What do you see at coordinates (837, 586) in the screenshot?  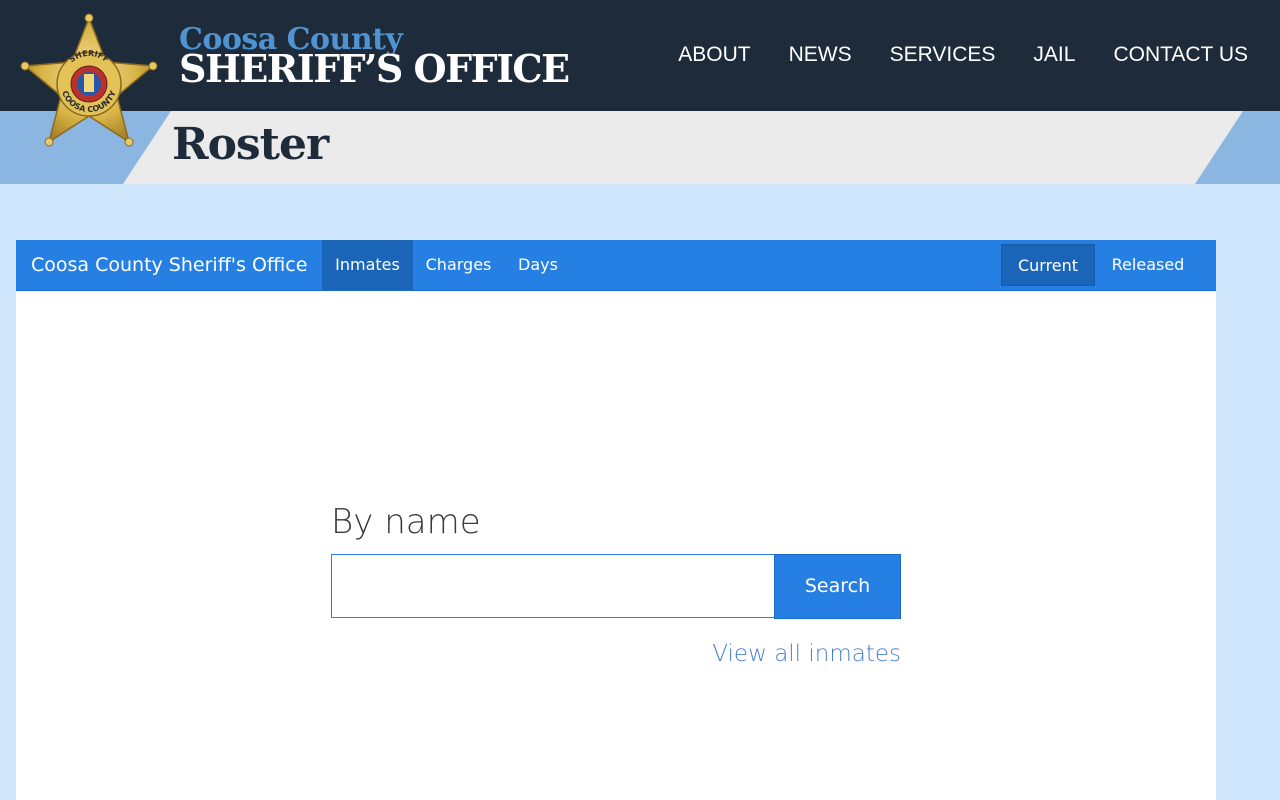 I see `search-button: Search` at bounding box center [837, 586].